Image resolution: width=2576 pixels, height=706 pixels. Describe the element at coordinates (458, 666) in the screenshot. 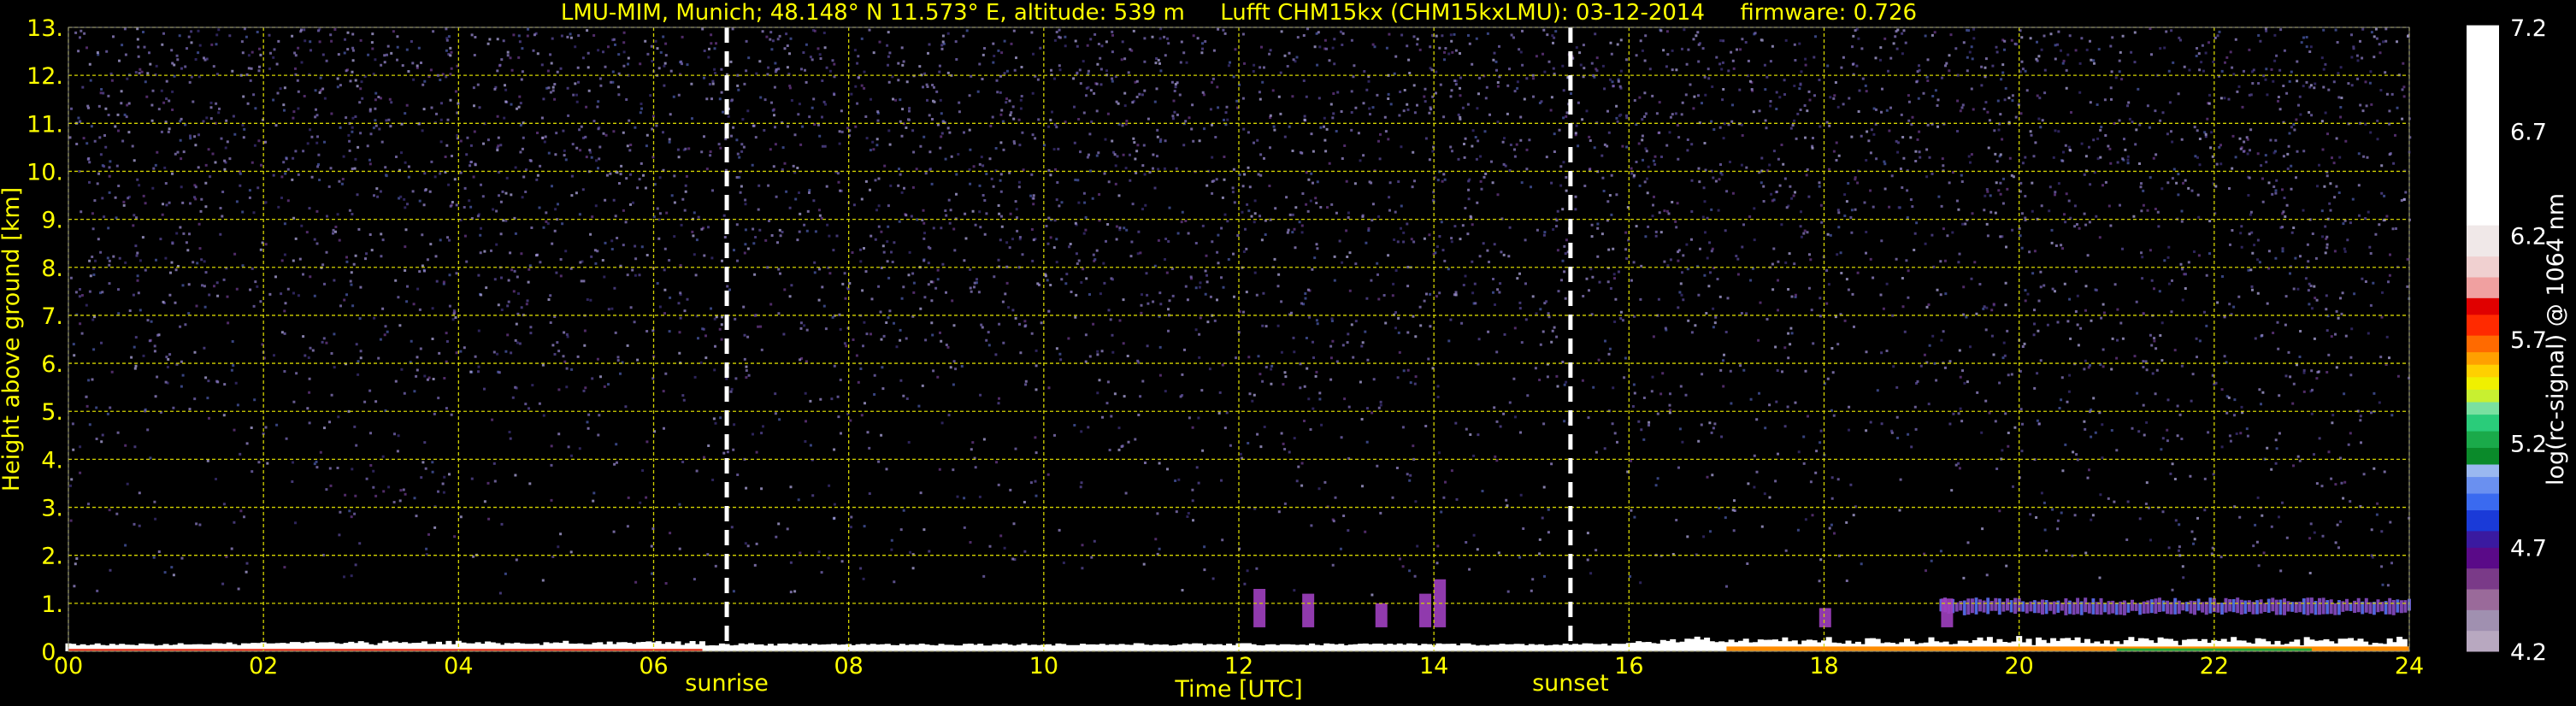

I see `x-tick-label: 04` at that location.